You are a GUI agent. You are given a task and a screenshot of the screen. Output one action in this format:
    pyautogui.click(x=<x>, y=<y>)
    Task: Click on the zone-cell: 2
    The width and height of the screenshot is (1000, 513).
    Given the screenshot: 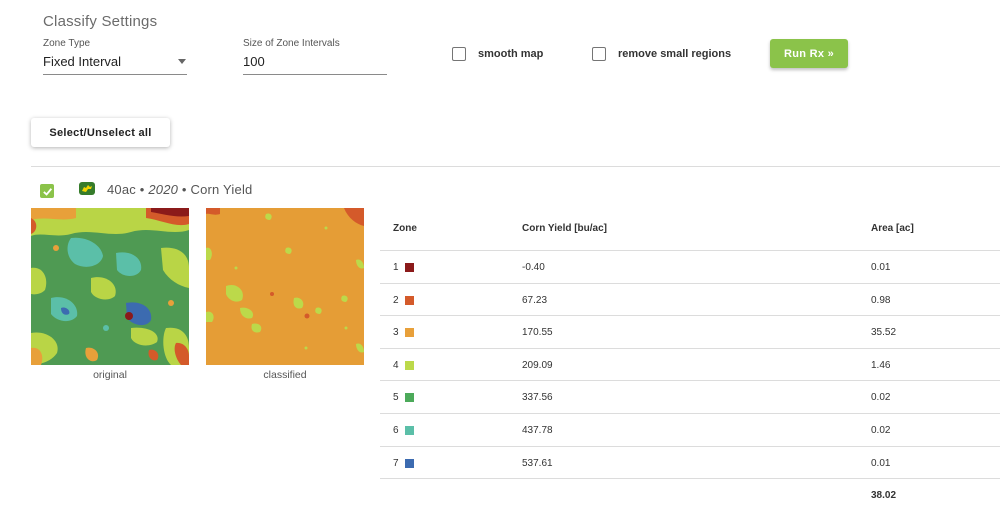 What is the action you would take?
    pyautogui.click(x=403, y=300)
    